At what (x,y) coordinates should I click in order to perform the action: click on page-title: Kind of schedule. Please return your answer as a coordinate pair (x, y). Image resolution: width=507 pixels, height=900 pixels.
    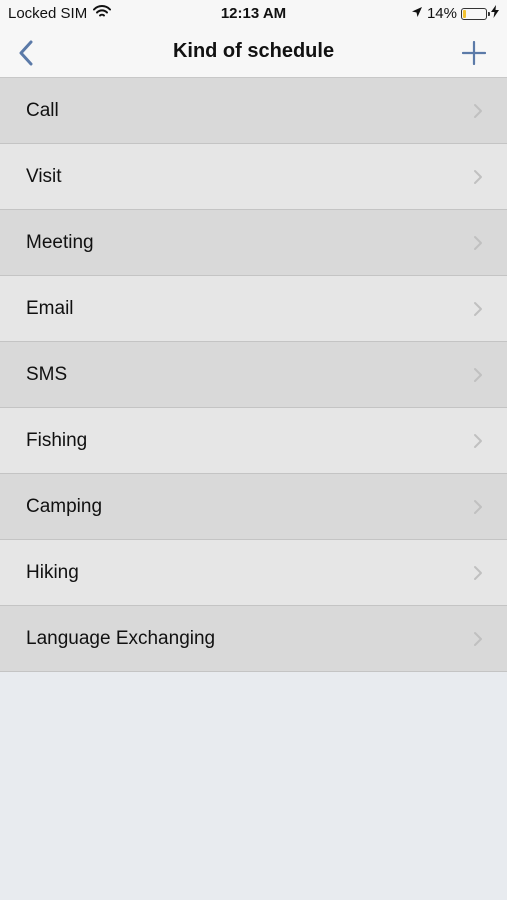
    Looking at the image, I should click on (253, 51).